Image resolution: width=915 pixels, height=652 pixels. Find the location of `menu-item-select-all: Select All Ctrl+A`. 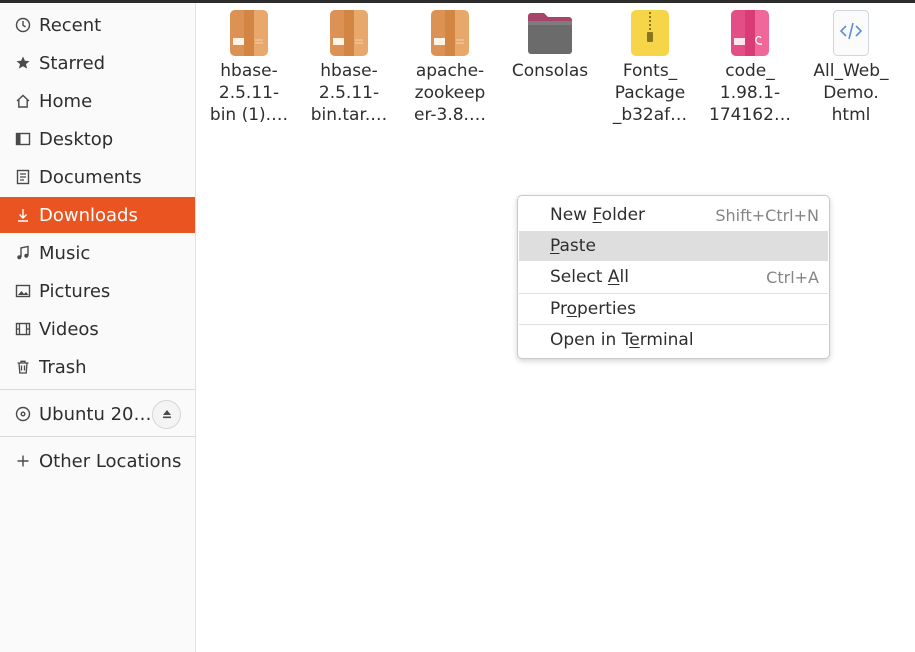

menu-item-select-all: Select All Ctrl+A is located at coordinates (673, 277).